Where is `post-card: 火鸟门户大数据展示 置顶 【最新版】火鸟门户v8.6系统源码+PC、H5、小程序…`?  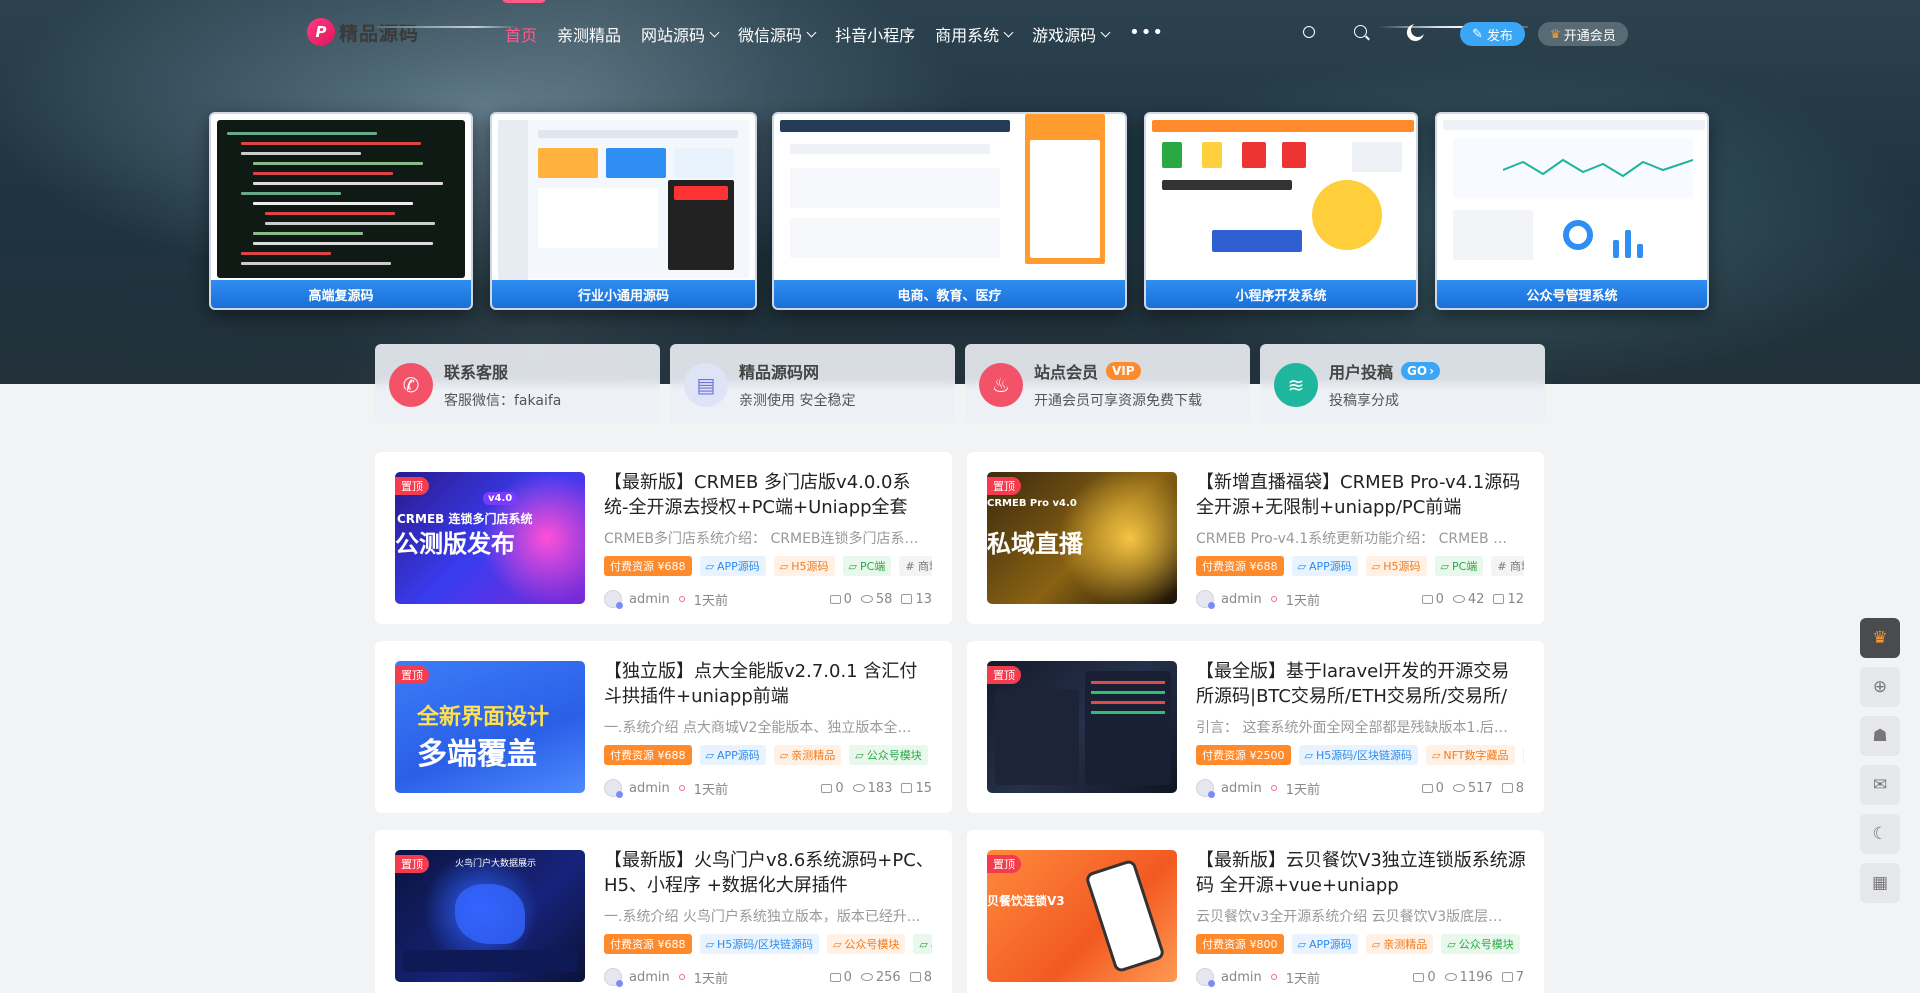
post-card: 火鸟门户大数据展示 置顶 【最新版】火鸟门户v8.6系统源码+PC、H5、小程序… is located at coordinates (663, 911).